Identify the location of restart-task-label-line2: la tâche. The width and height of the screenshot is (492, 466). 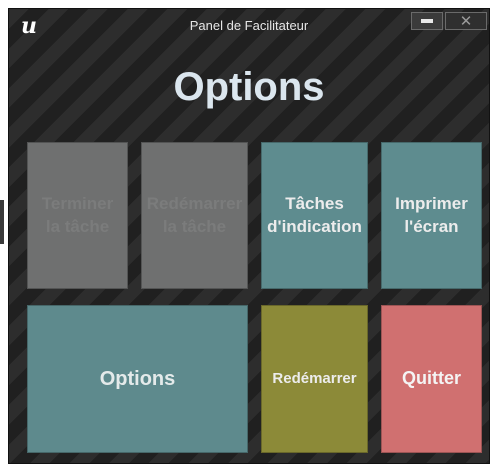
(194, 226).